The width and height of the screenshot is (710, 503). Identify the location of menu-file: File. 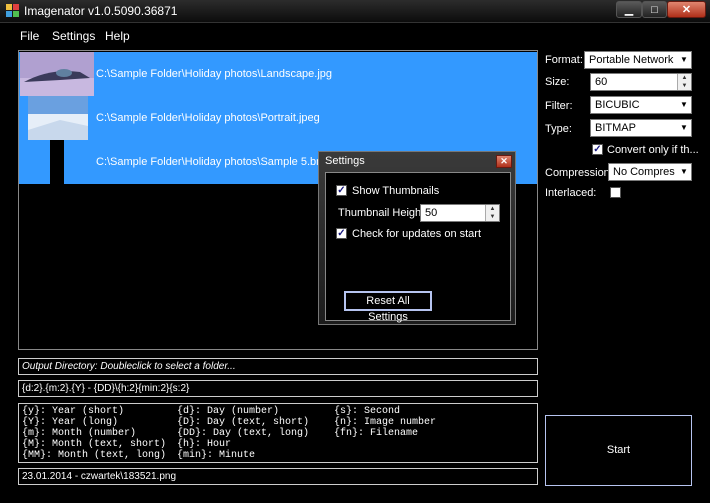
(29, 36).